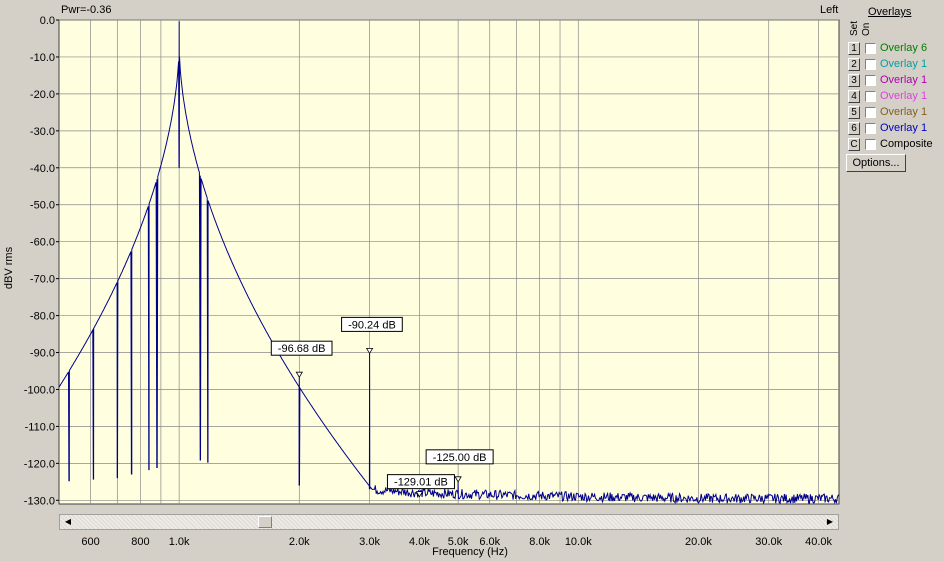 Image resolution: width=944 pixels, height=561 pixels. What do you see at coordinates (140, 542) in the screenshot?
I see `x-tick-label: 800` at bounding box center [140, 542].